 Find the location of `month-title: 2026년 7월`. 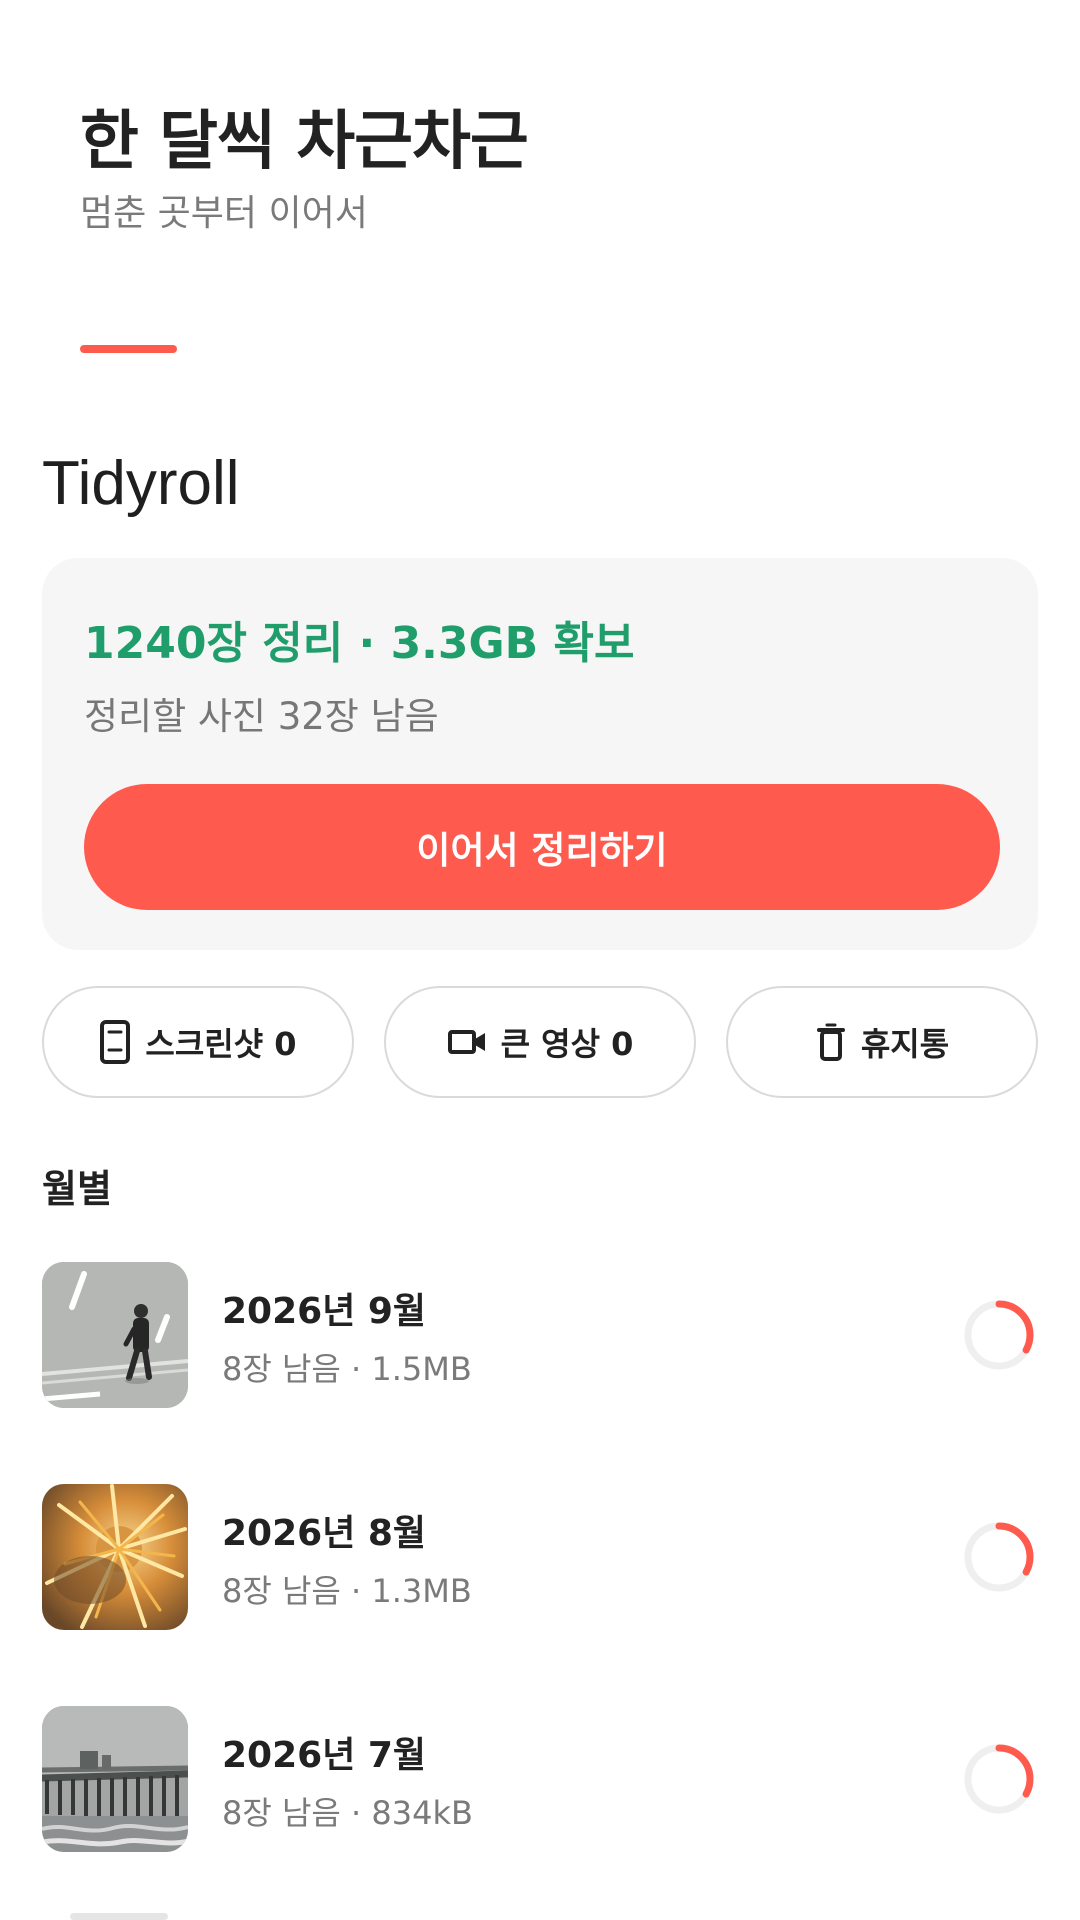

month-title: 2026년 7월 is located at coordinates (324, 1755).